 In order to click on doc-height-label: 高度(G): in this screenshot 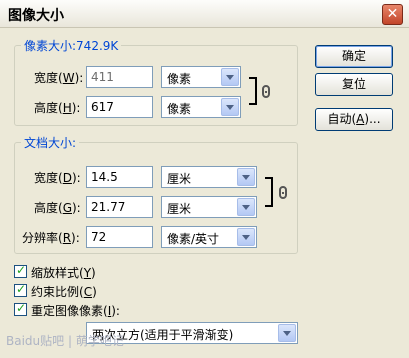, I will do `click(57, 208)`.